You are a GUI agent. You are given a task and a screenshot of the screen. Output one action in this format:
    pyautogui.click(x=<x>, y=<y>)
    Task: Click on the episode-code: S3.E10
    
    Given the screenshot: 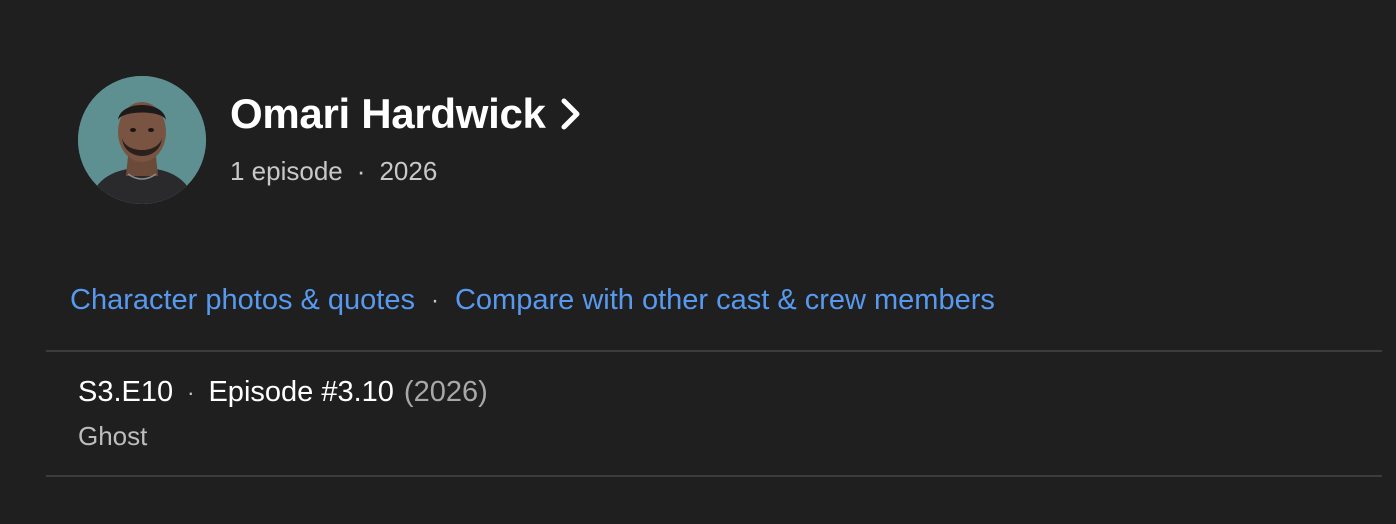 What is the action you would take?
    pyautogui.click(x=126, y=392)
    